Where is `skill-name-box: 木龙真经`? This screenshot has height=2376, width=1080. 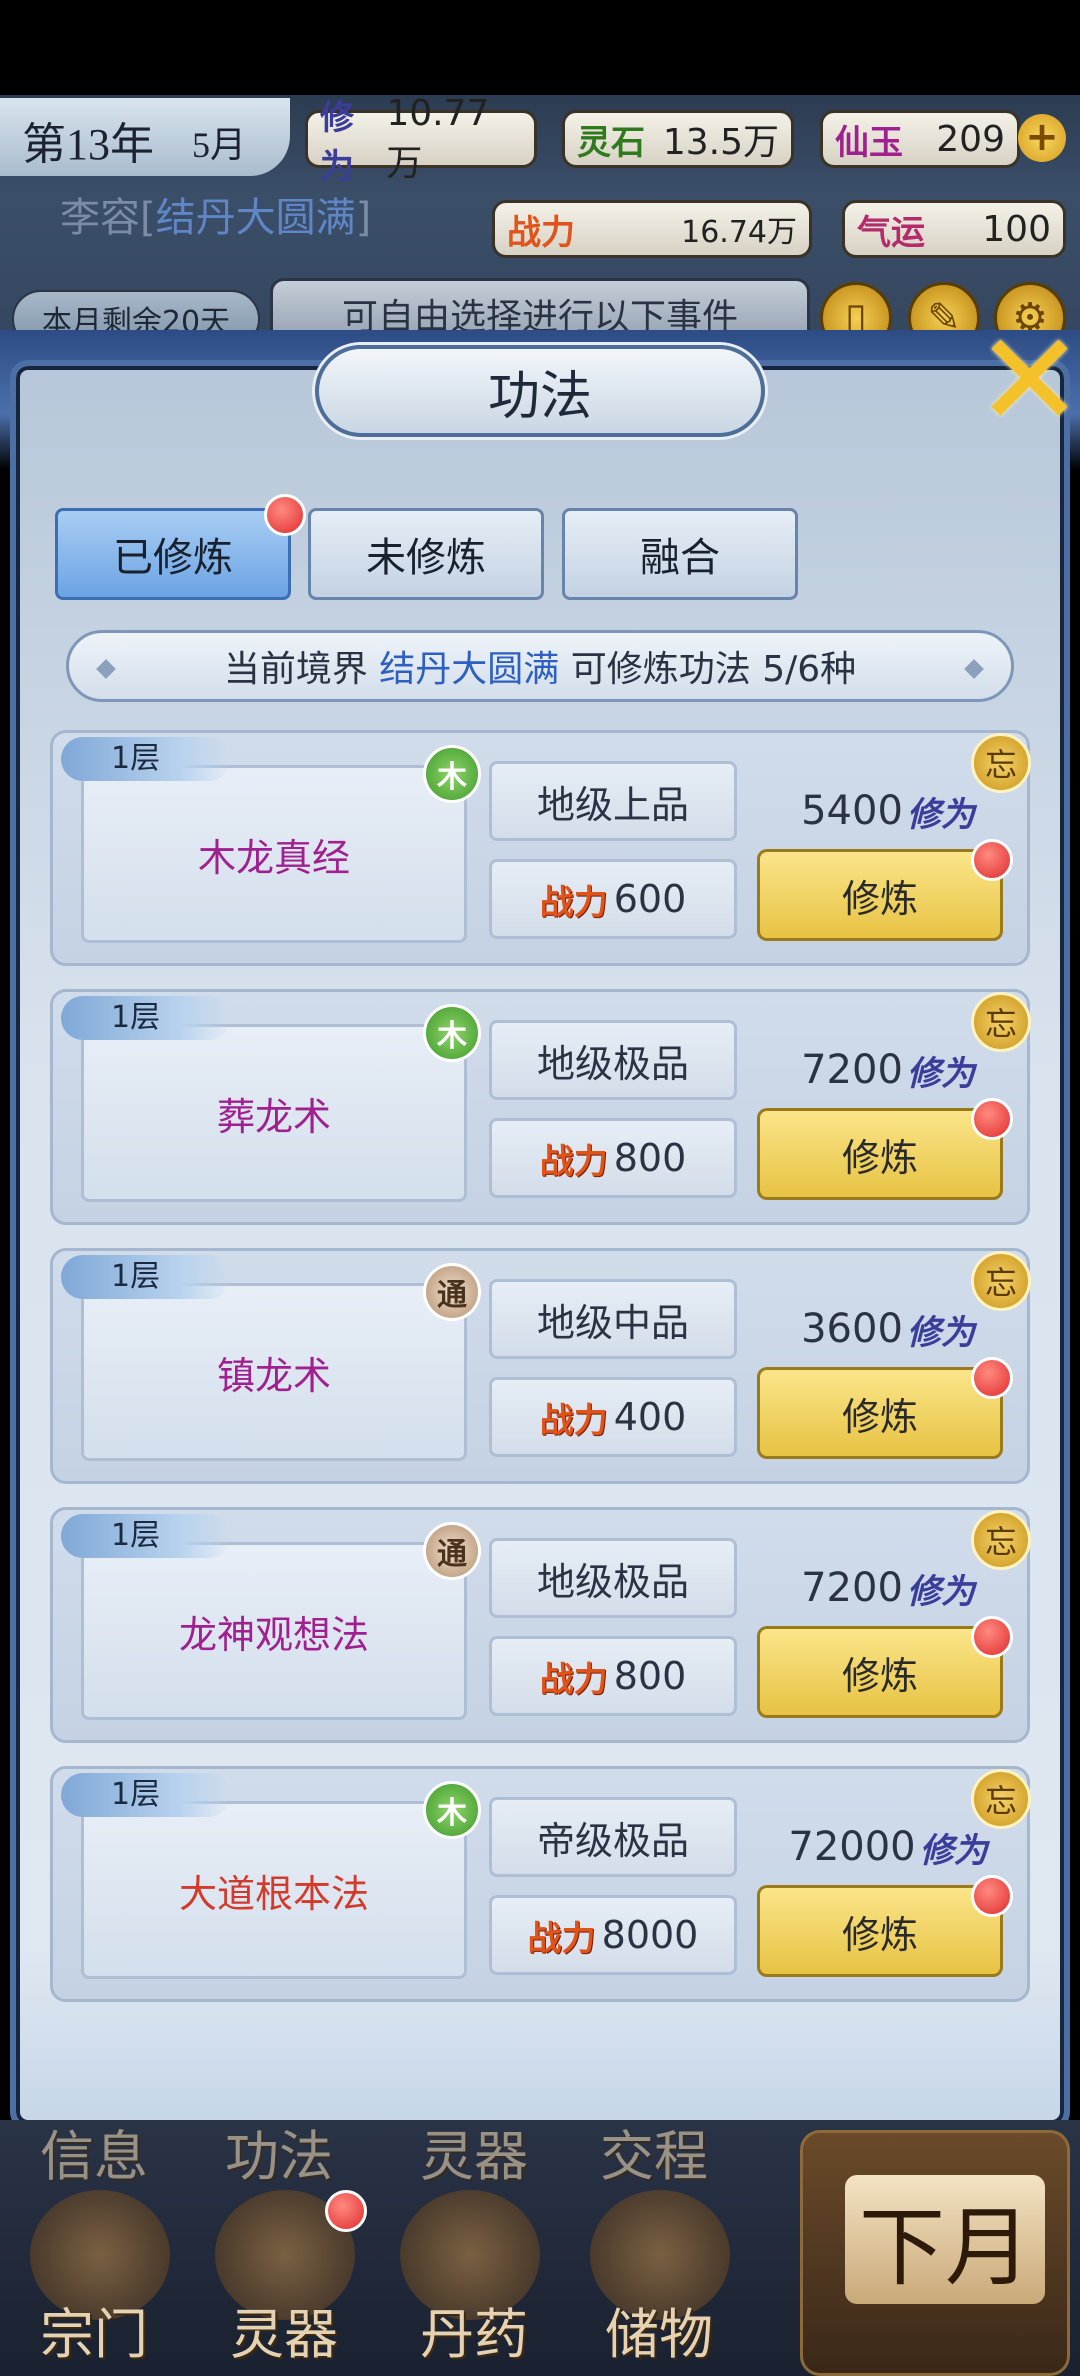
skill-name-box: 木龙真经 is located at coordinates (274, 854).